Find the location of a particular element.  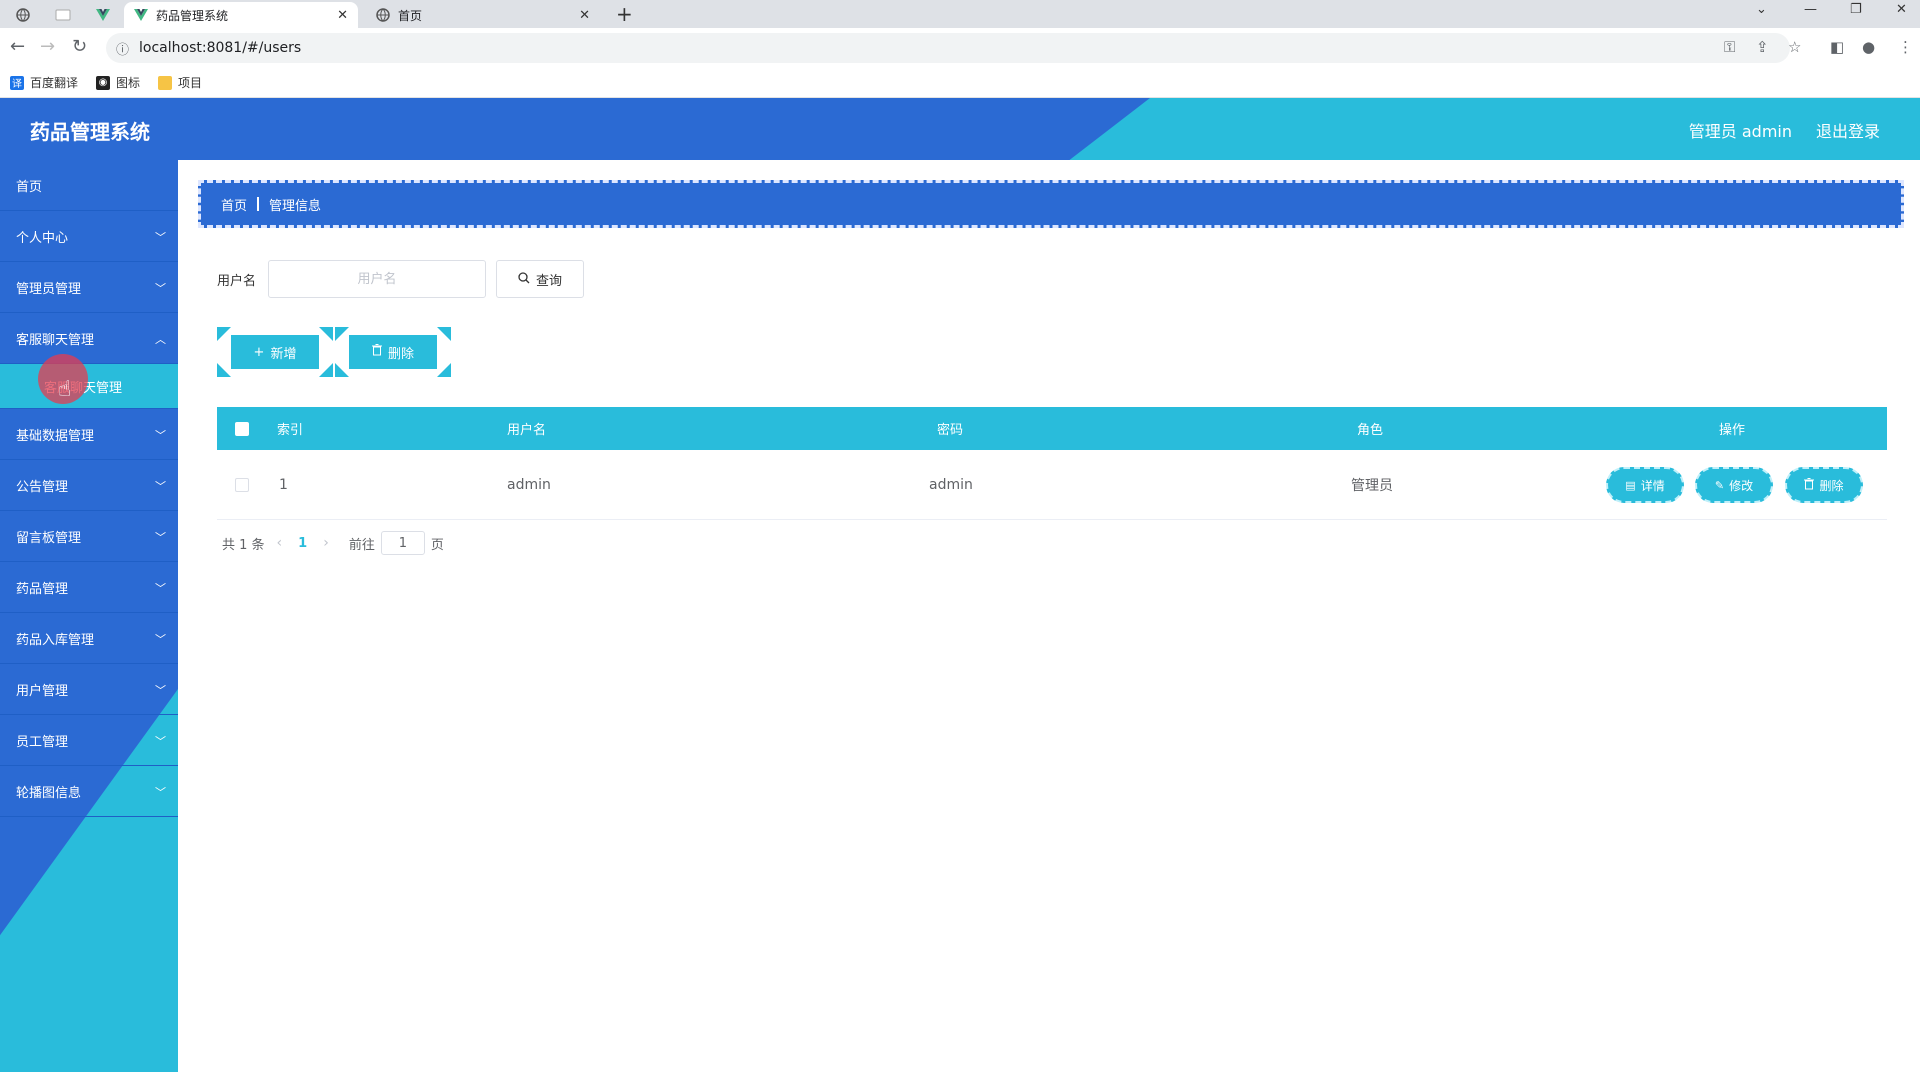

sidebar-item-label: 基础数据管理 is located at coordinates (55, 436).